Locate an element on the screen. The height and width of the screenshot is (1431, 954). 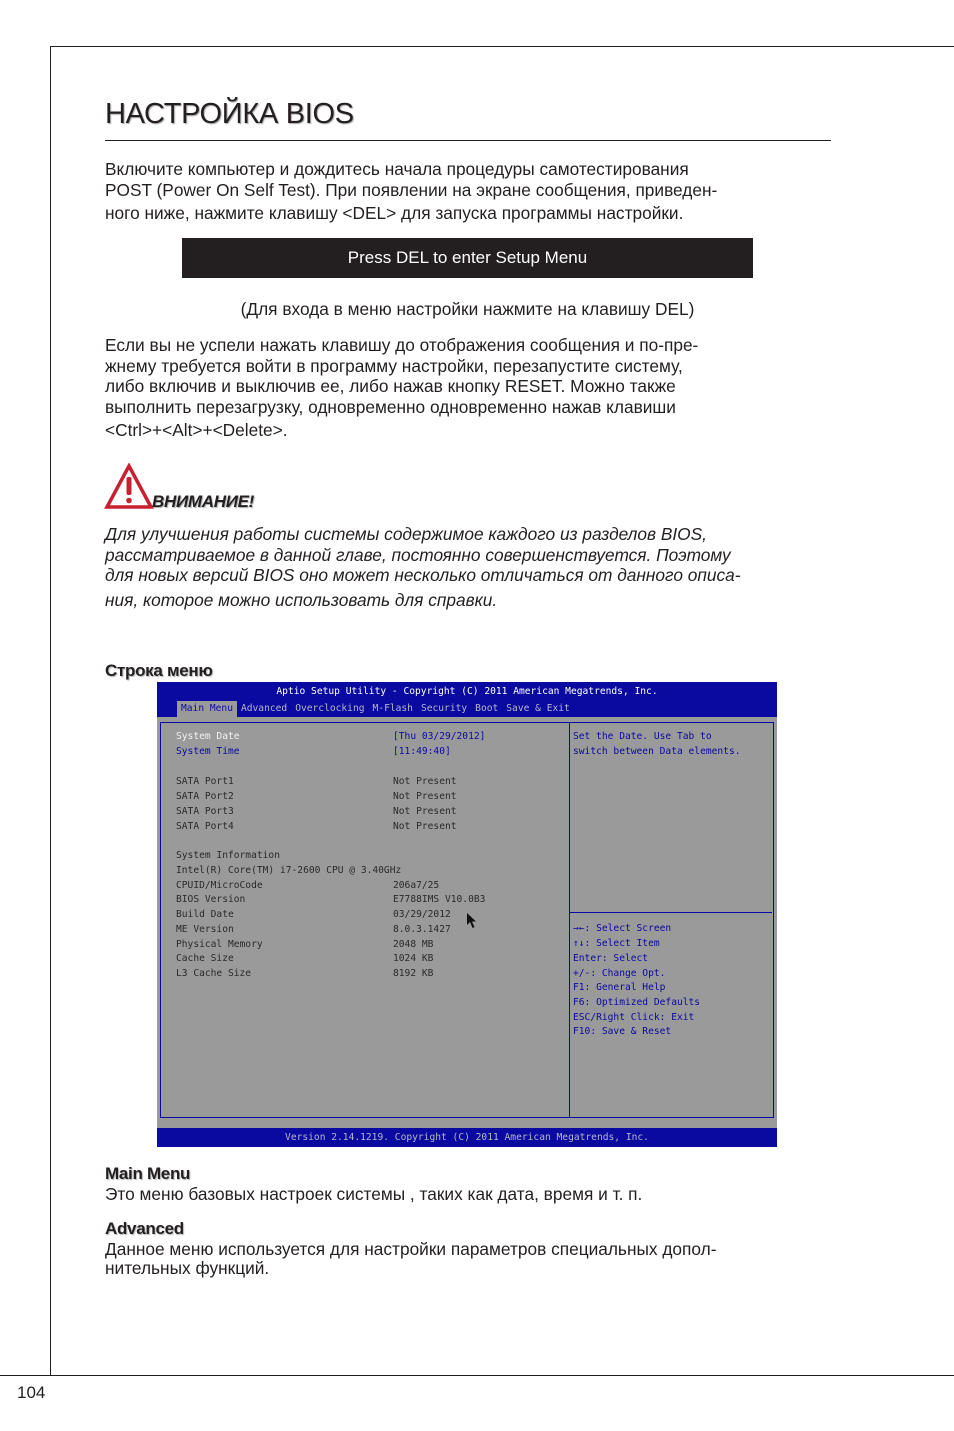
bios-info-label: L3 Cache Size is located at coordinates (214, 973).